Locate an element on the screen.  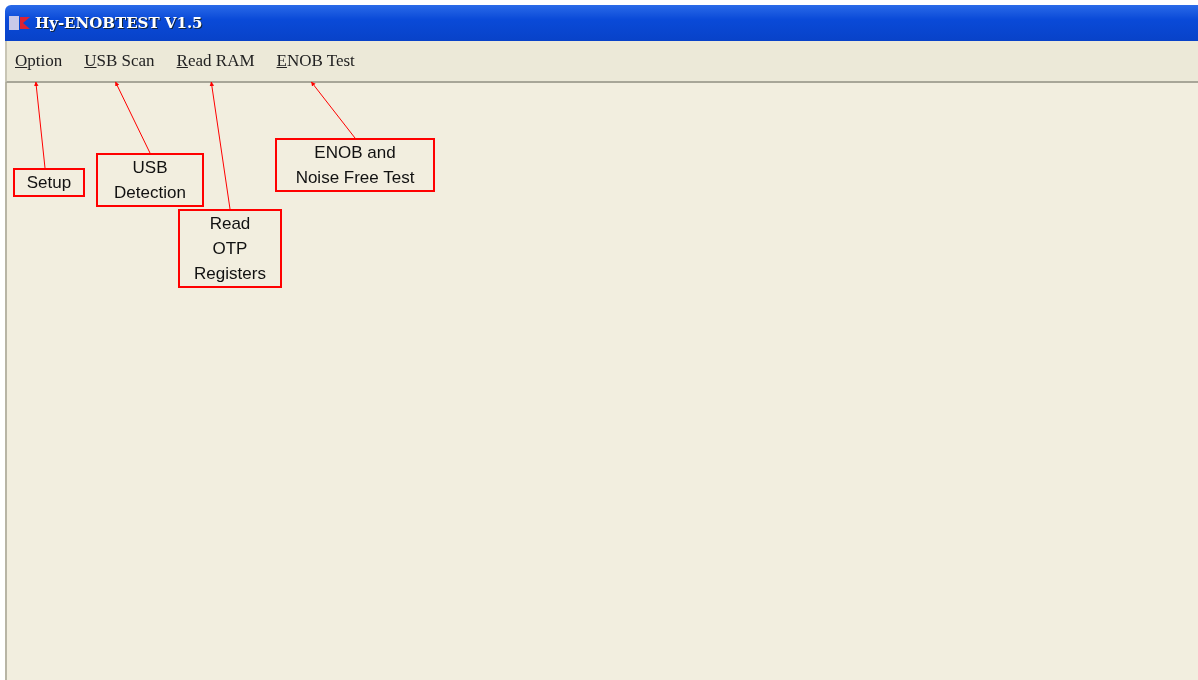
callout-label: USB Detection is located at coordinates (150, 180).